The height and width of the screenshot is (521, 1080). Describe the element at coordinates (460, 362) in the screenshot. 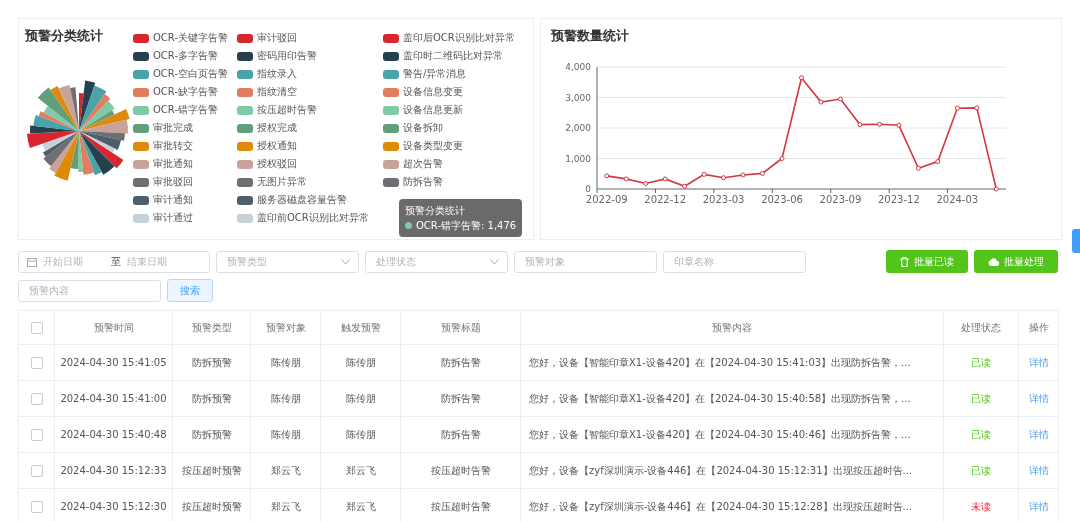

I see `table-cell: 防拆告警` at that location.